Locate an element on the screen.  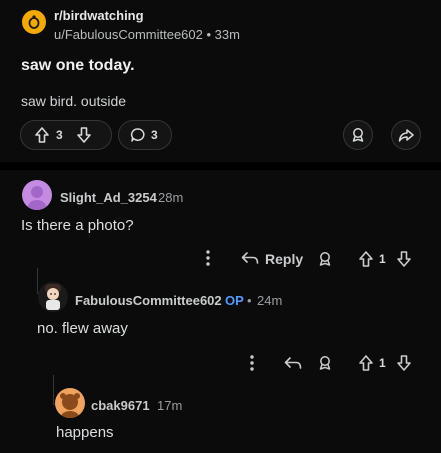
comment-author: cbak9671 is located at coordinates (120, 405).